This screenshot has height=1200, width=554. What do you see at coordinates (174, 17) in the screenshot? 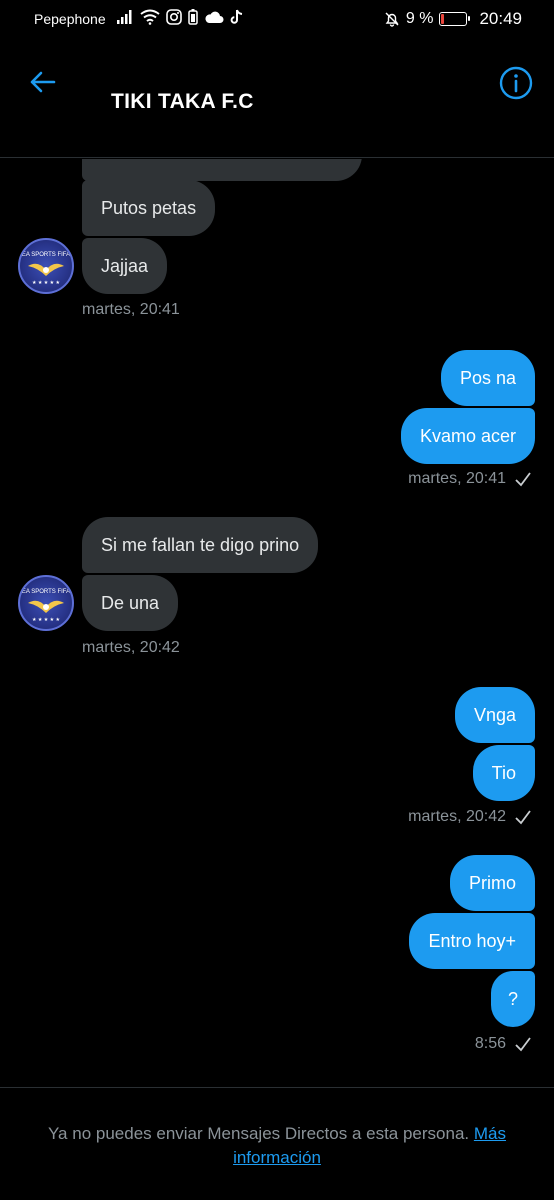
I see `instagram-icon` at bounding box center [174, 17].